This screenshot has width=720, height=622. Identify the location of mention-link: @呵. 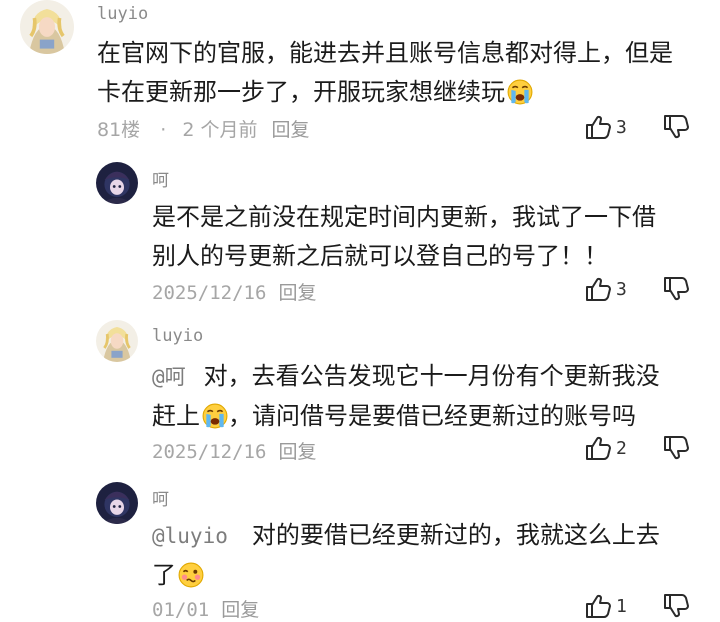
(169, 377).